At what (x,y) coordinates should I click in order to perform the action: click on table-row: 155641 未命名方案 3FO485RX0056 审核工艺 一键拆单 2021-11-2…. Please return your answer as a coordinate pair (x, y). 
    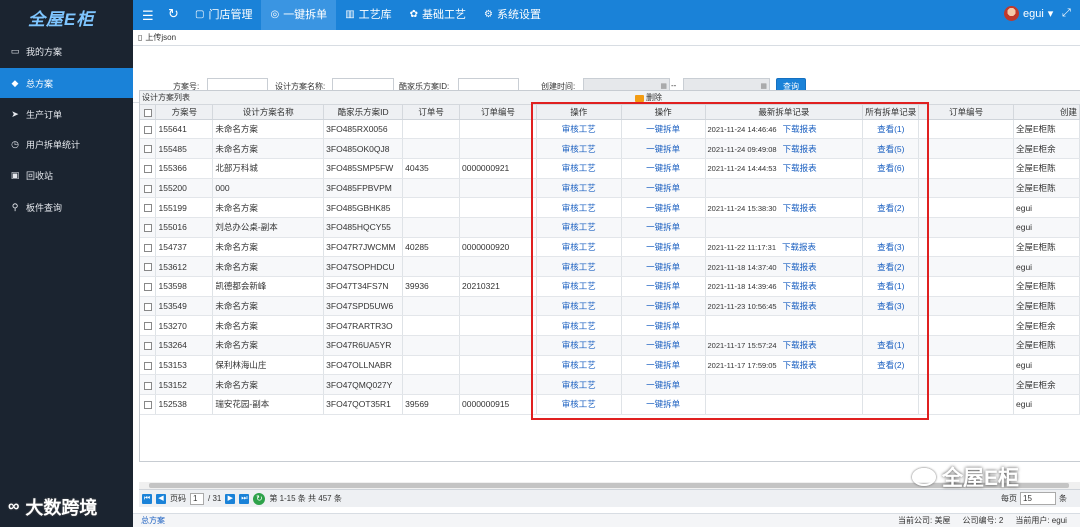
    Looking at the image, I should click on (610, 129).